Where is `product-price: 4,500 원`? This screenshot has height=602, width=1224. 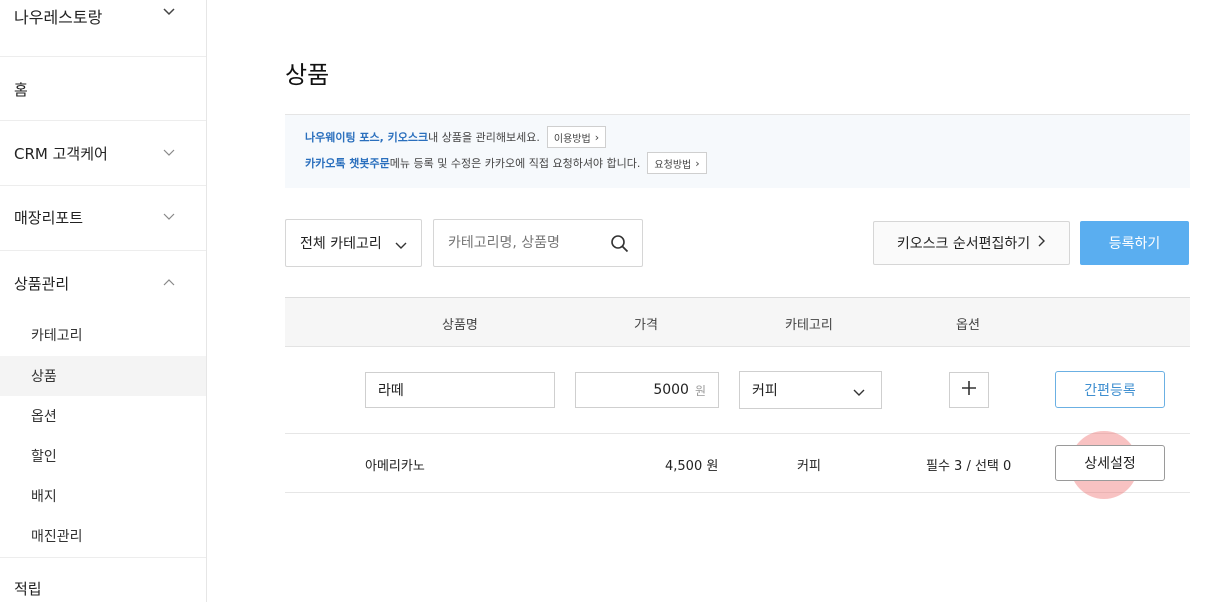 product-price: 4,500 원 is located at coordinates (692, 466).